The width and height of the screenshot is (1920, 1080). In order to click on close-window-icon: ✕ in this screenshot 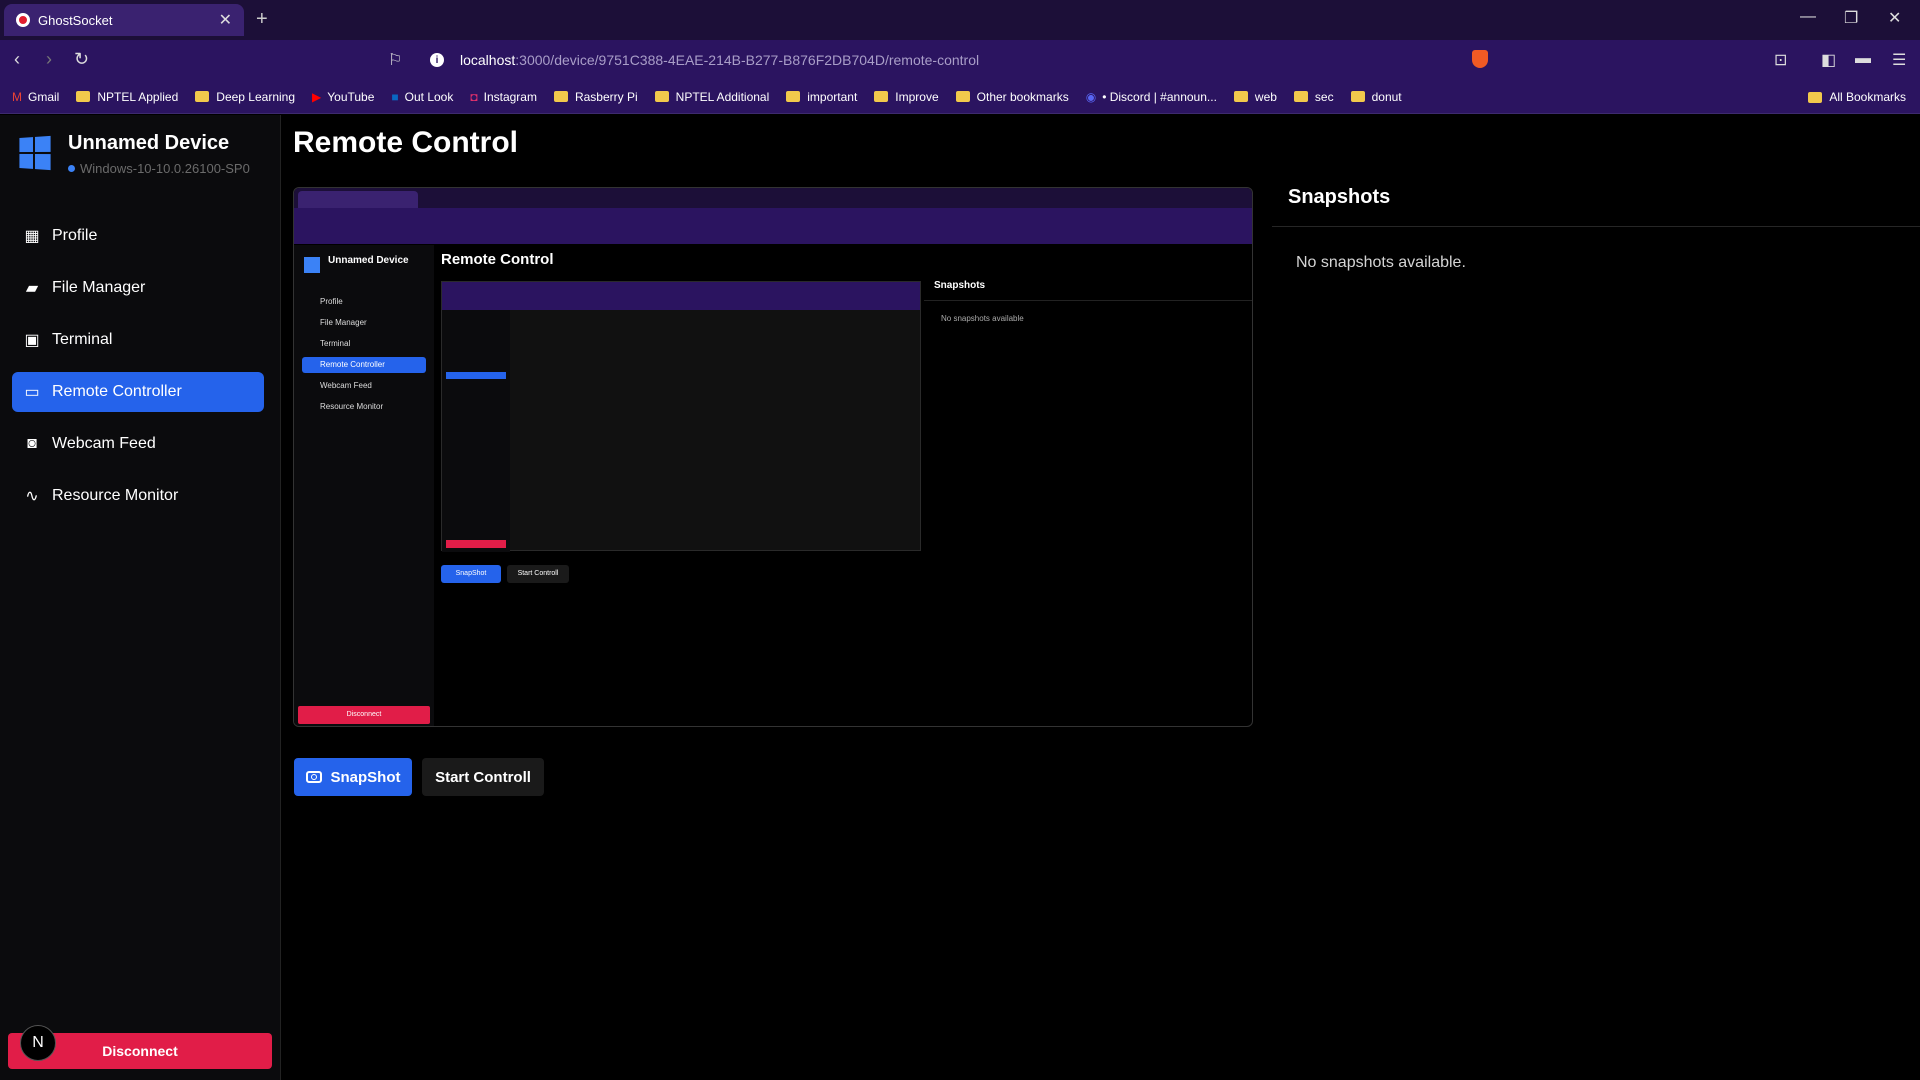, I will do `click(1894, 18)`.